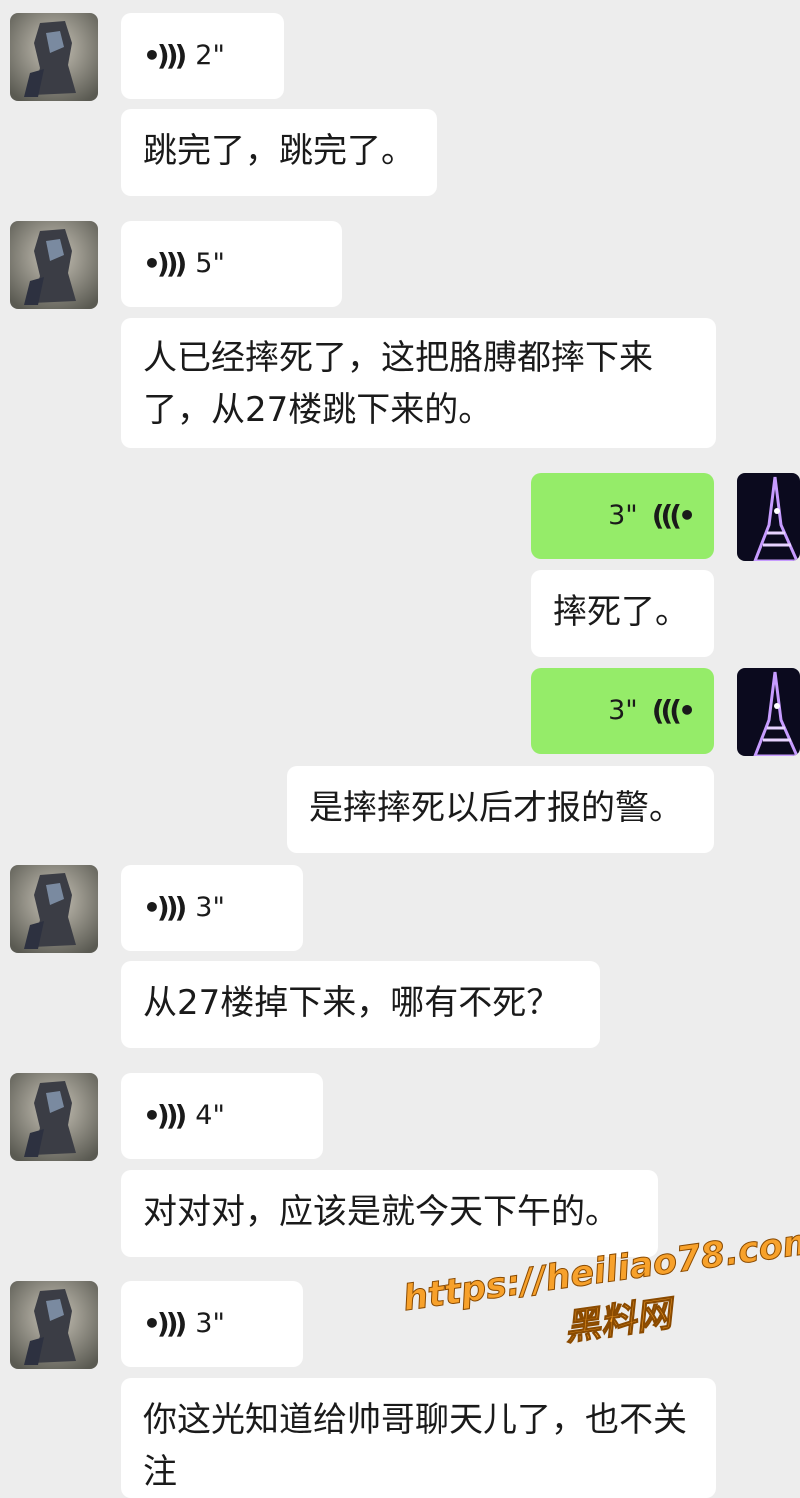 The height and width of the screenshot is (1498, 800). I want to click on message-text: 对对对，应该是就今天下午的。, so click(381, 1212).